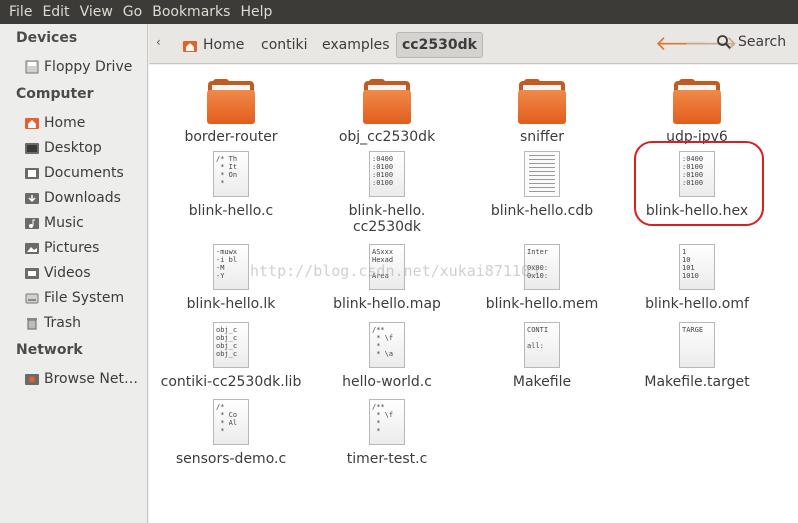 The height and width of the screenshot is (523, 798). I want to click on breadcrumb-cc2530dk: cc2530dk, so click(439, 45).